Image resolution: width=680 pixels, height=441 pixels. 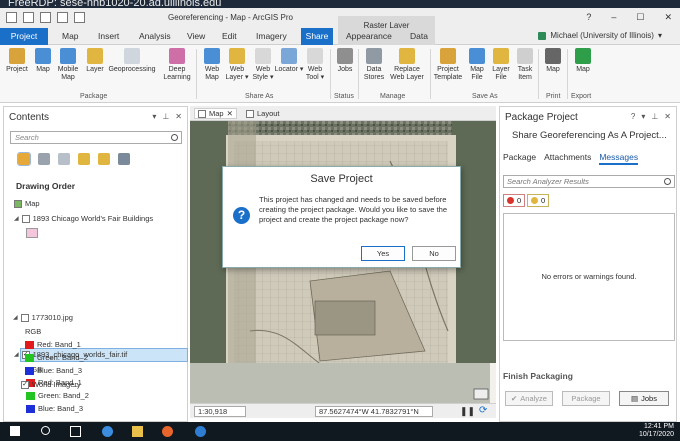 What do you see at coordinates (84, 159) in the screenshot?
I see `editing-icon` at bounding box center [84, 159].